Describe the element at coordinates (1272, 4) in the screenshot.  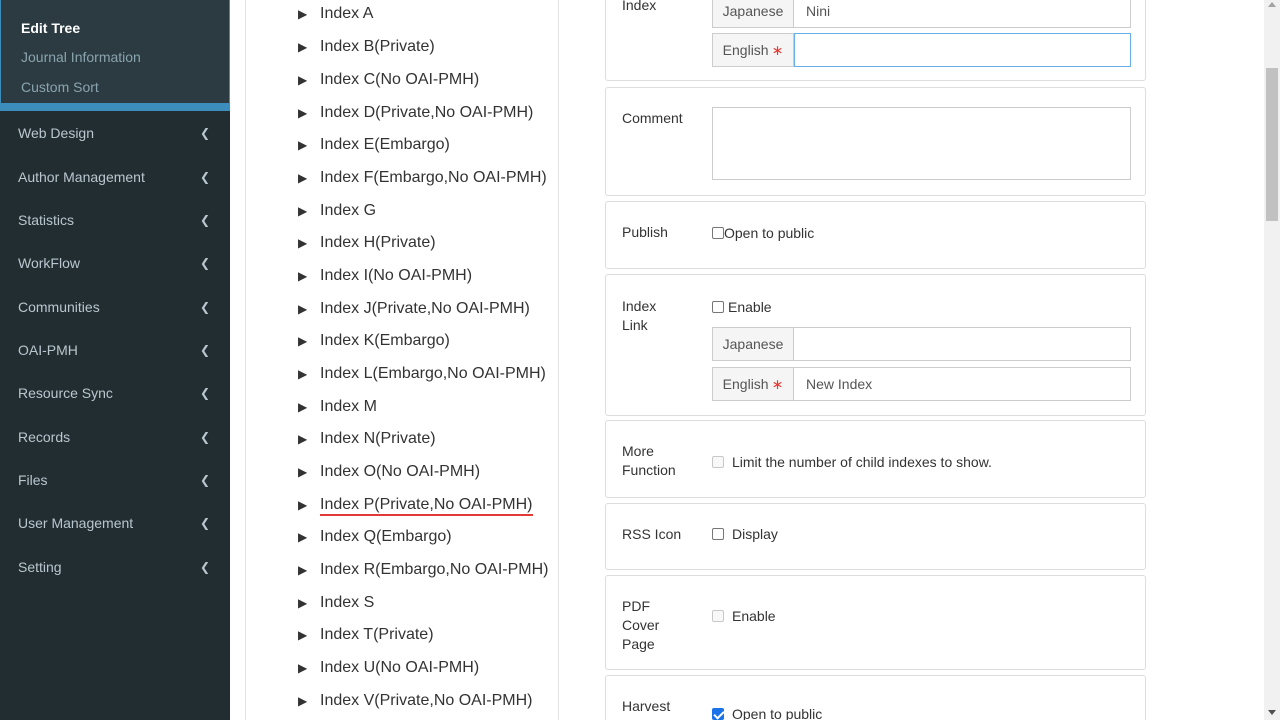
I see `scroll-up-icon` at that location.